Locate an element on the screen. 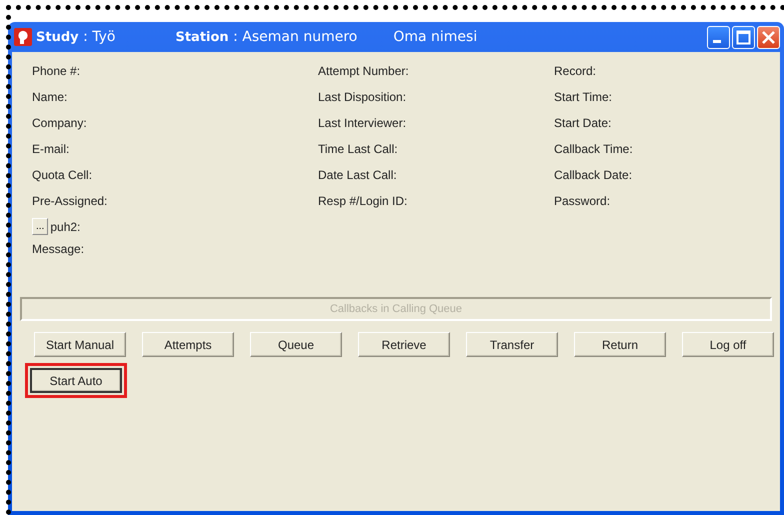  action-button: Start Auto is located at coordinates (76, 380).